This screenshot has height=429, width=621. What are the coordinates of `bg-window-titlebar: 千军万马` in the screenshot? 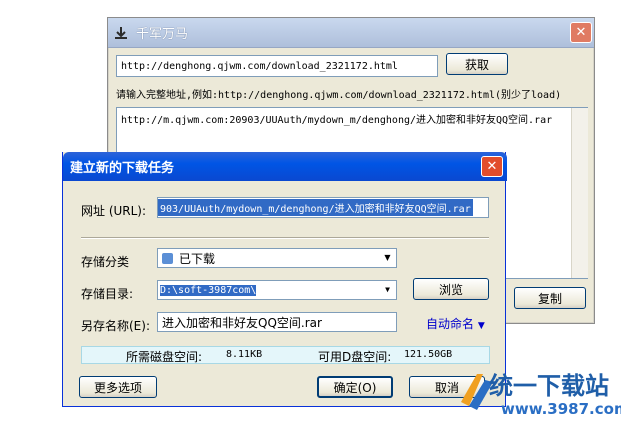 It's located at (351, 33).